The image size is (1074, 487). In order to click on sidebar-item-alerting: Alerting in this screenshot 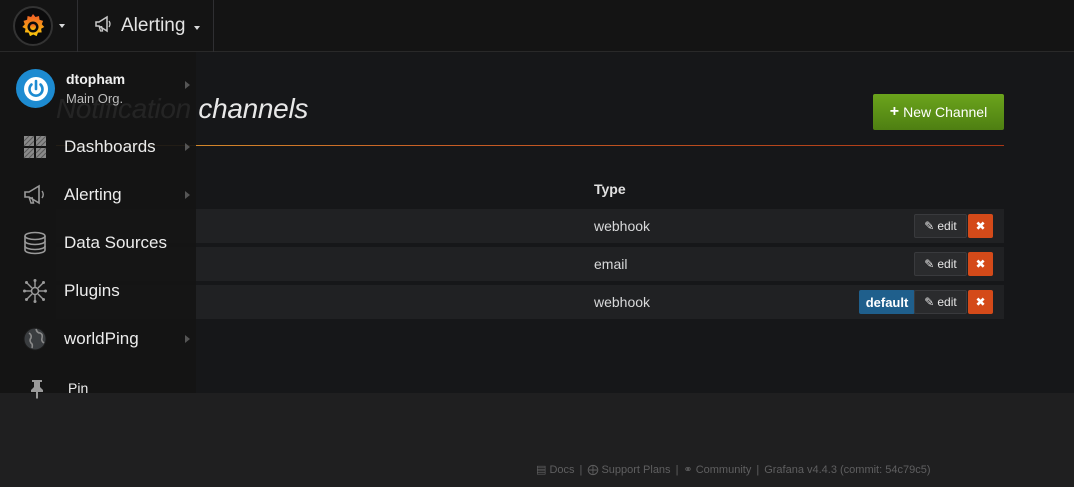, I will do `click(98, 195)`.